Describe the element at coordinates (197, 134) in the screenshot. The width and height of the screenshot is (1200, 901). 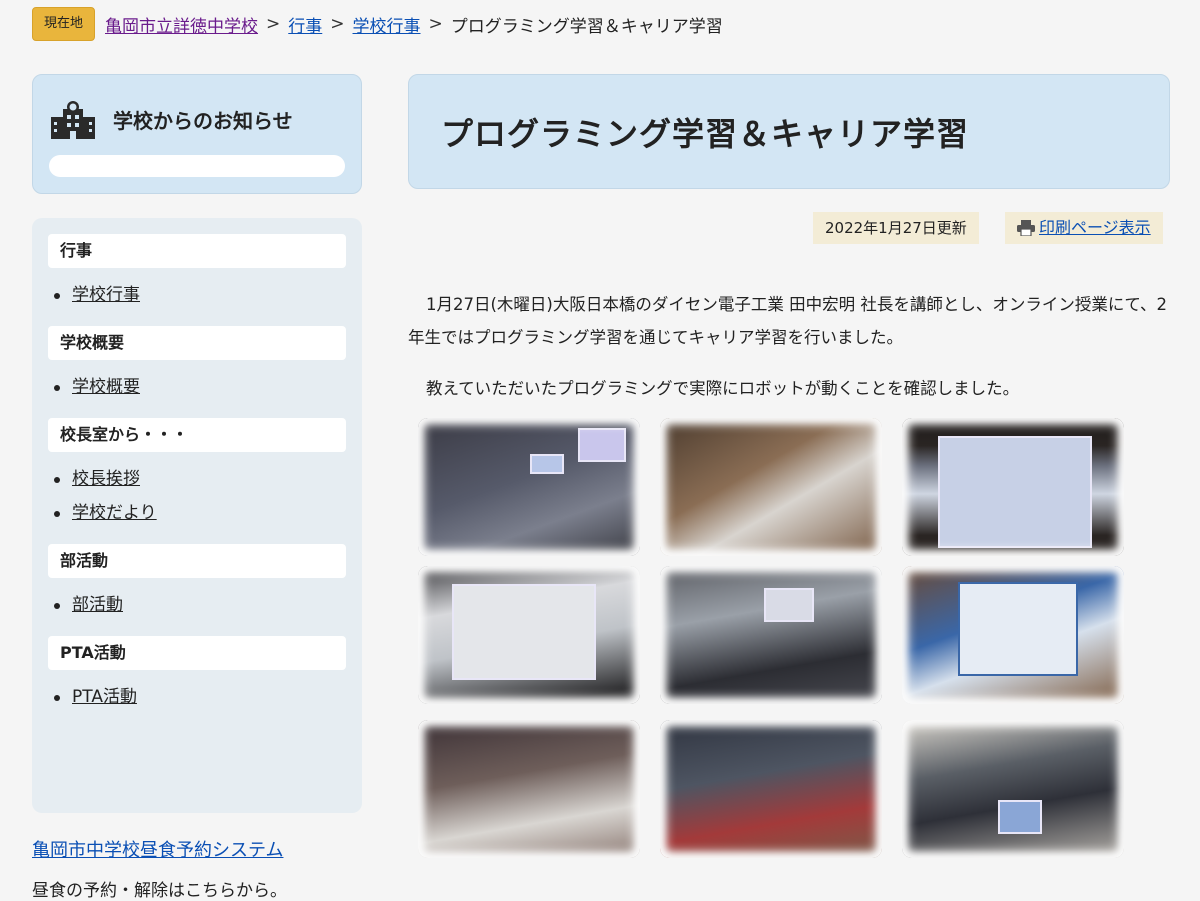
I see `school-notice-panel: 学校からのお知らせ` at that location.